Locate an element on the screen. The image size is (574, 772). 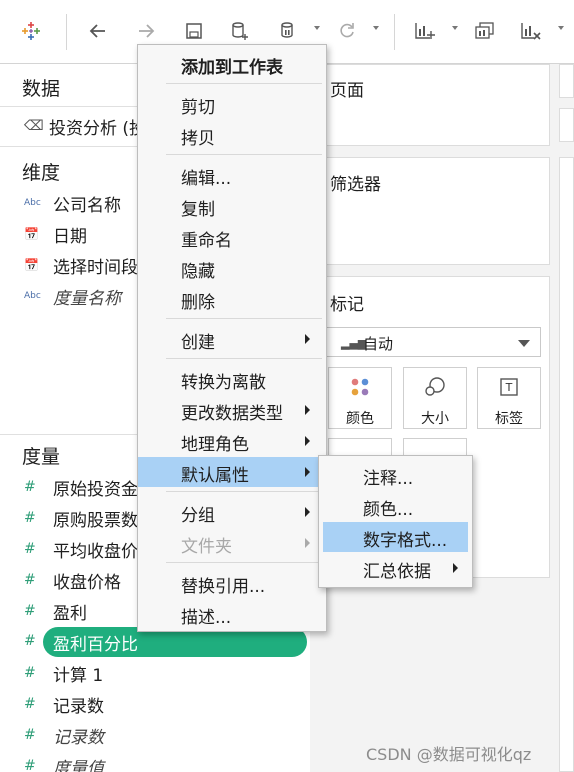
mark-type-dropdown: ▂▄▆ 自动 is located at coordinates (433, 342).